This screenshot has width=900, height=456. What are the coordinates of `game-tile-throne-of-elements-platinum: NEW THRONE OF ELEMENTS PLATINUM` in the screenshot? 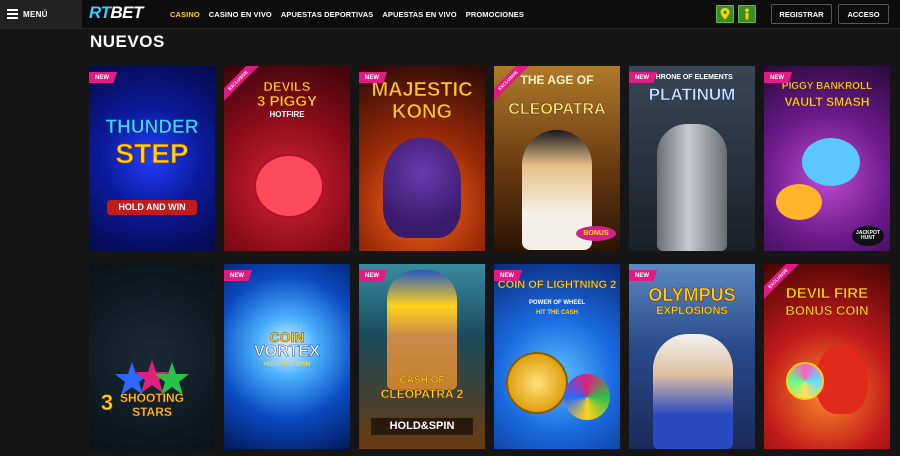 It's located at (692, 158).